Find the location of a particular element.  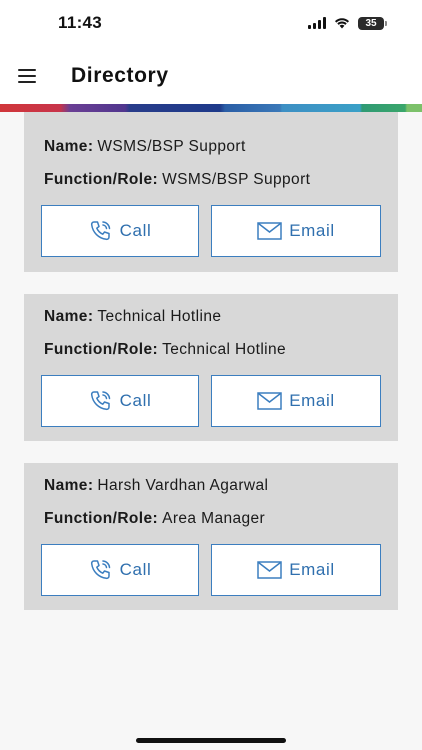

contact-role: Area Manager is located at coordinates (214, 518).